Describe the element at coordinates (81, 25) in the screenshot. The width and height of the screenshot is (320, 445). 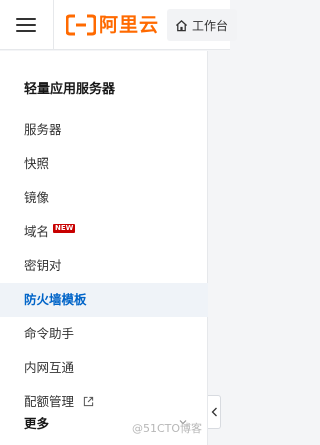
I see `aliyun-logo-icon` at that location.